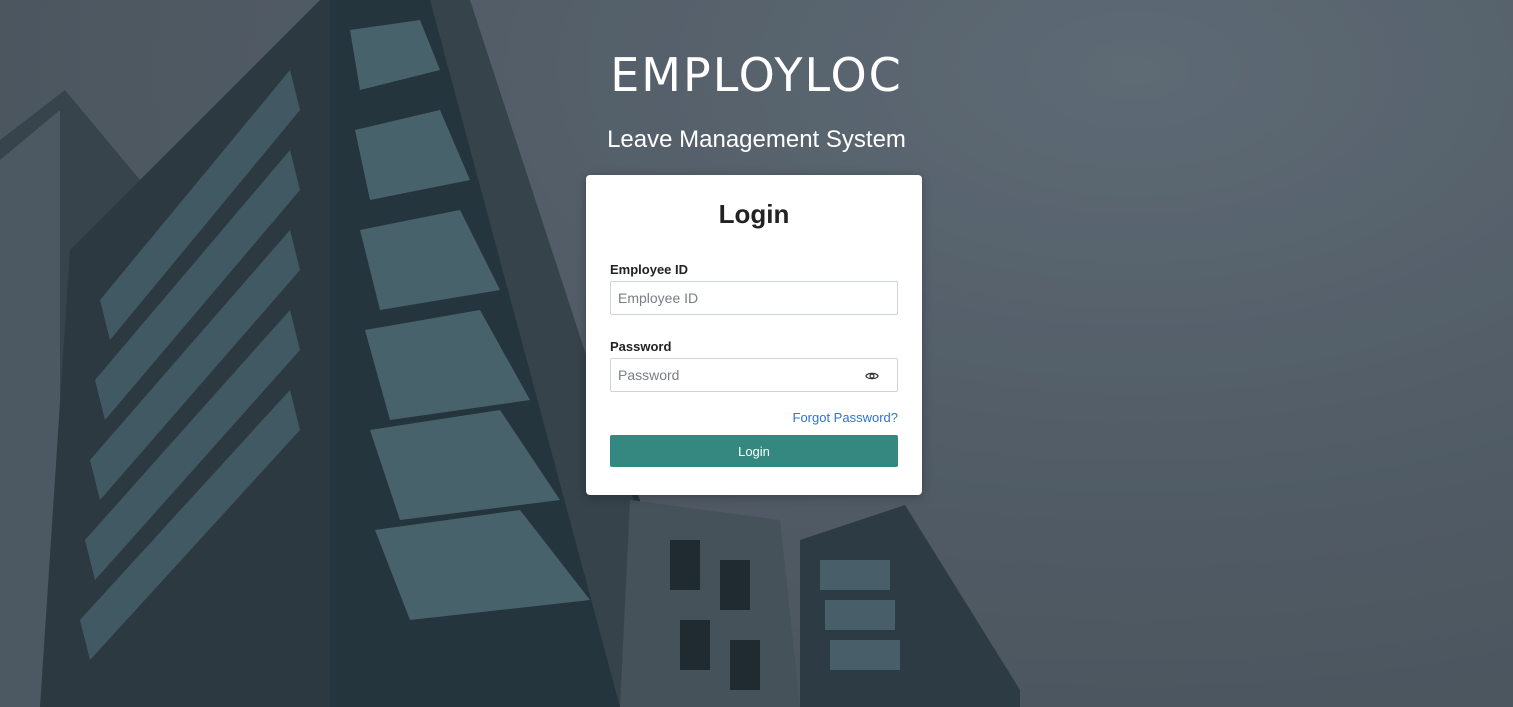 The image size is (1513, 707). Describe the element at coordinates (872, 376) in the screenshot. I see `eye-icon` at that location.